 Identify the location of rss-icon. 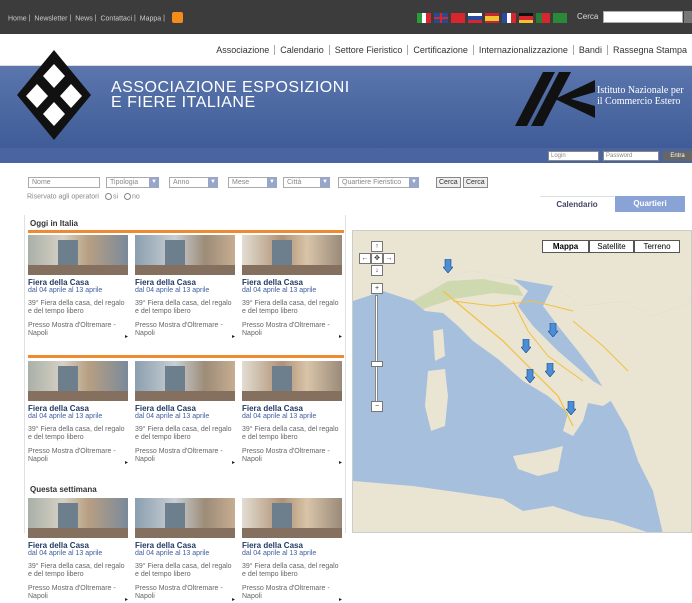
(177, 17).